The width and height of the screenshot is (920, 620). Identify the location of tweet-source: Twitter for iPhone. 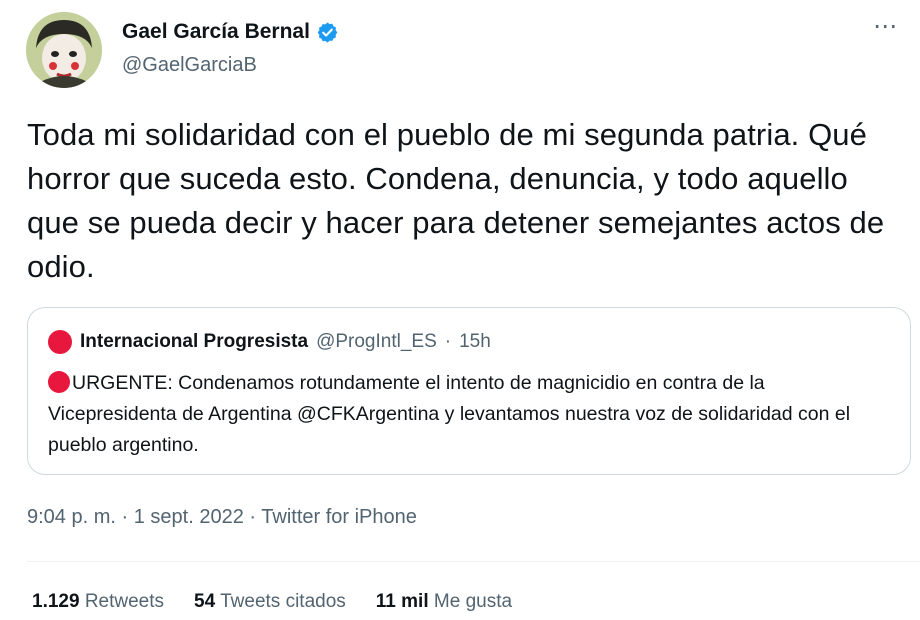
(339, 517).